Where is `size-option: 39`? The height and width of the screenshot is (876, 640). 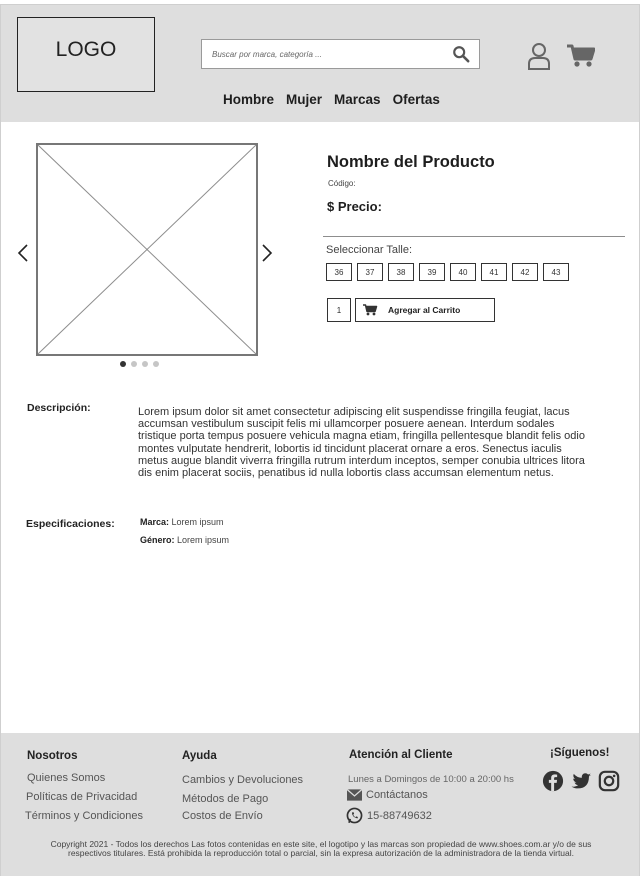 size-option: 39 is located at coordinates (432, 272).